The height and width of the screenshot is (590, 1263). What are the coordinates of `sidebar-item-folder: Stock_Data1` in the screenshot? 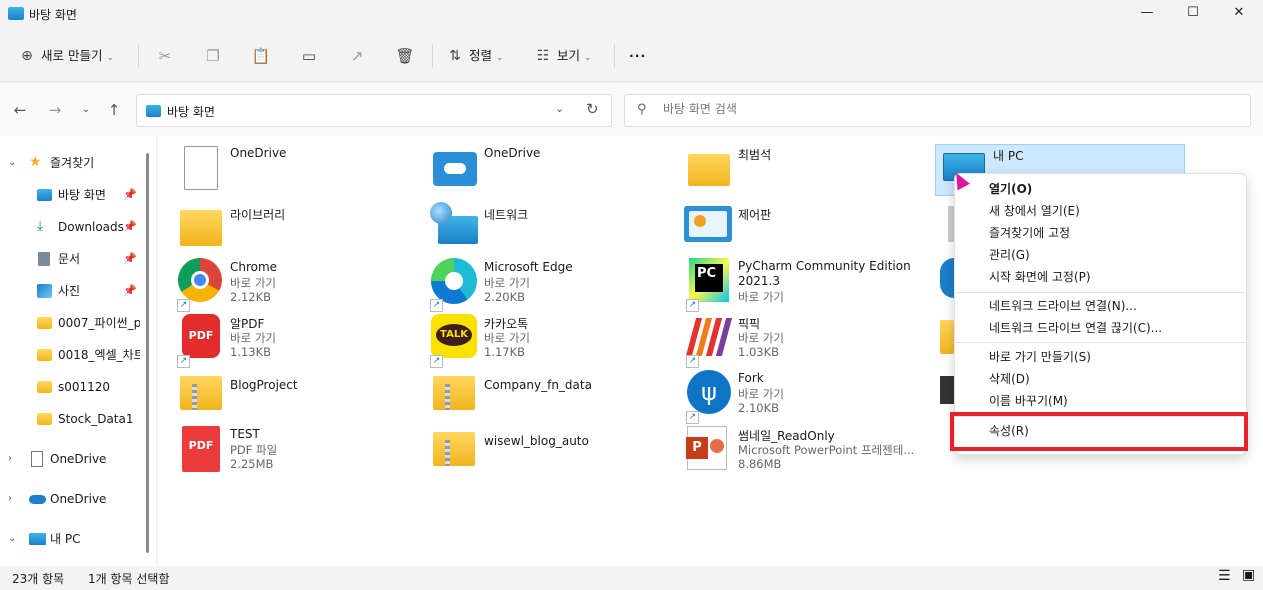 It's located at (70, 419).